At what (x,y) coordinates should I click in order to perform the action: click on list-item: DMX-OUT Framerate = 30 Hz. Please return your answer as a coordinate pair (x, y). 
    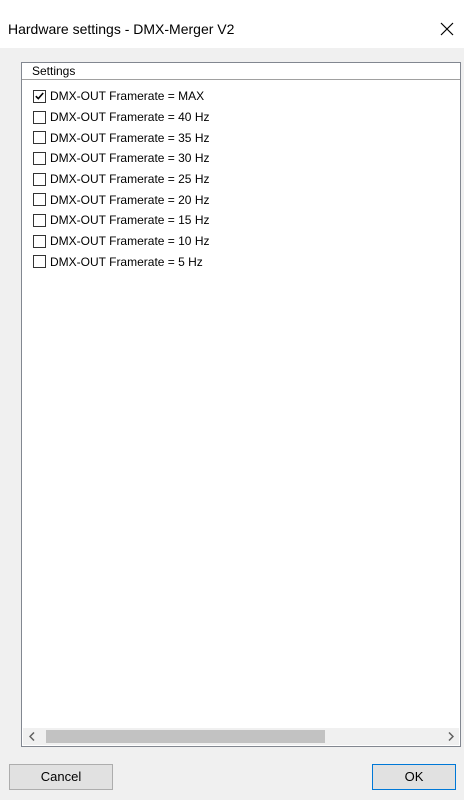
    Looking at the image, I should click on (241, 158).